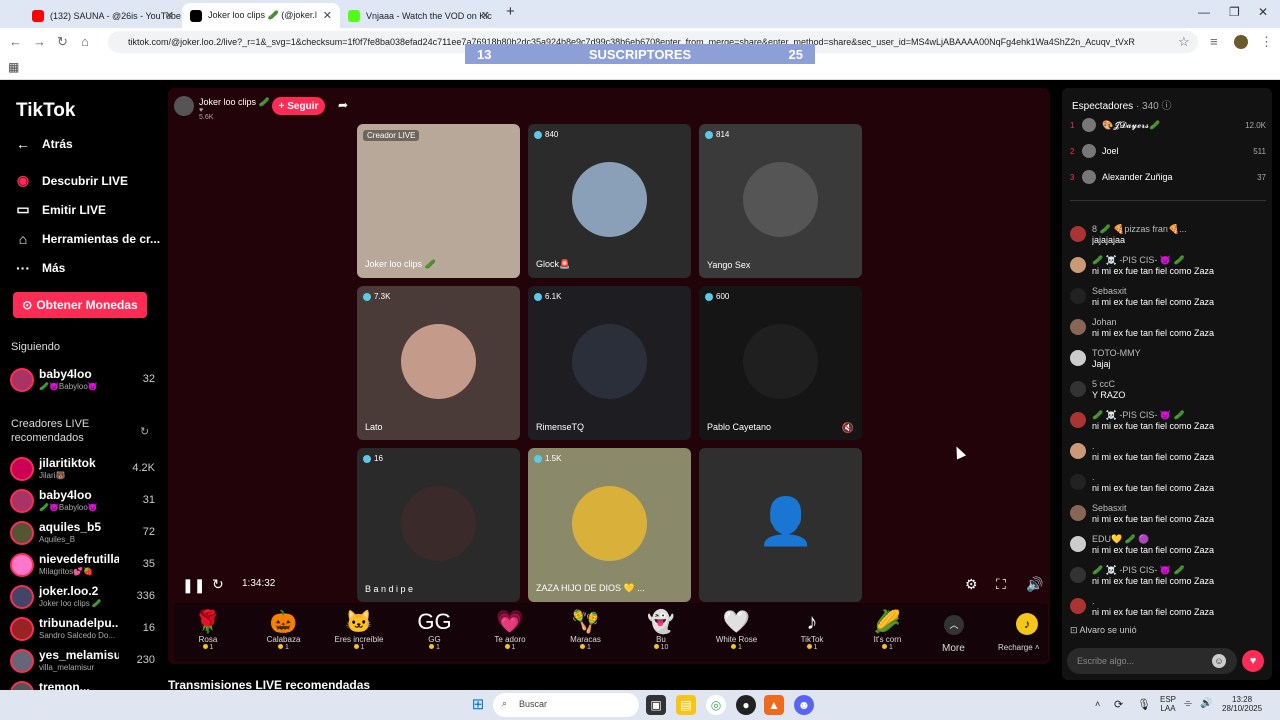  I want to click on settings-icon: ⚙, so click(971, 584).